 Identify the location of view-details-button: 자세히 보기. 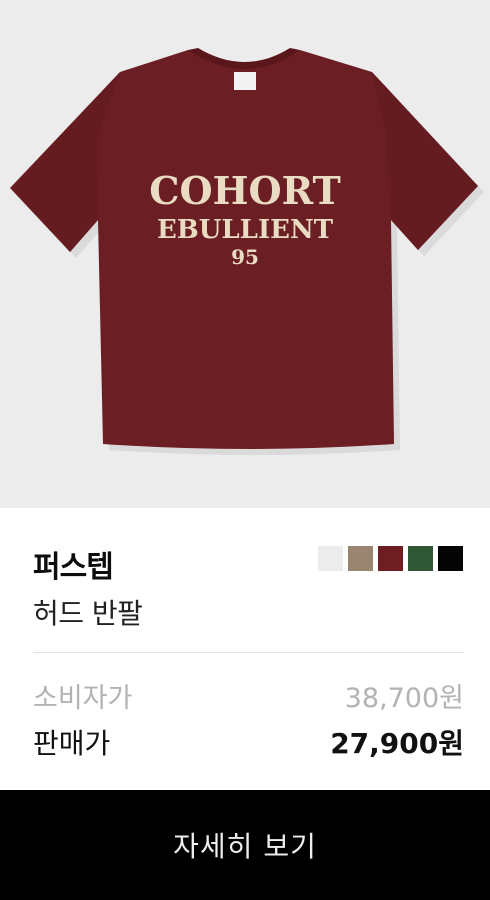
(245, 845).